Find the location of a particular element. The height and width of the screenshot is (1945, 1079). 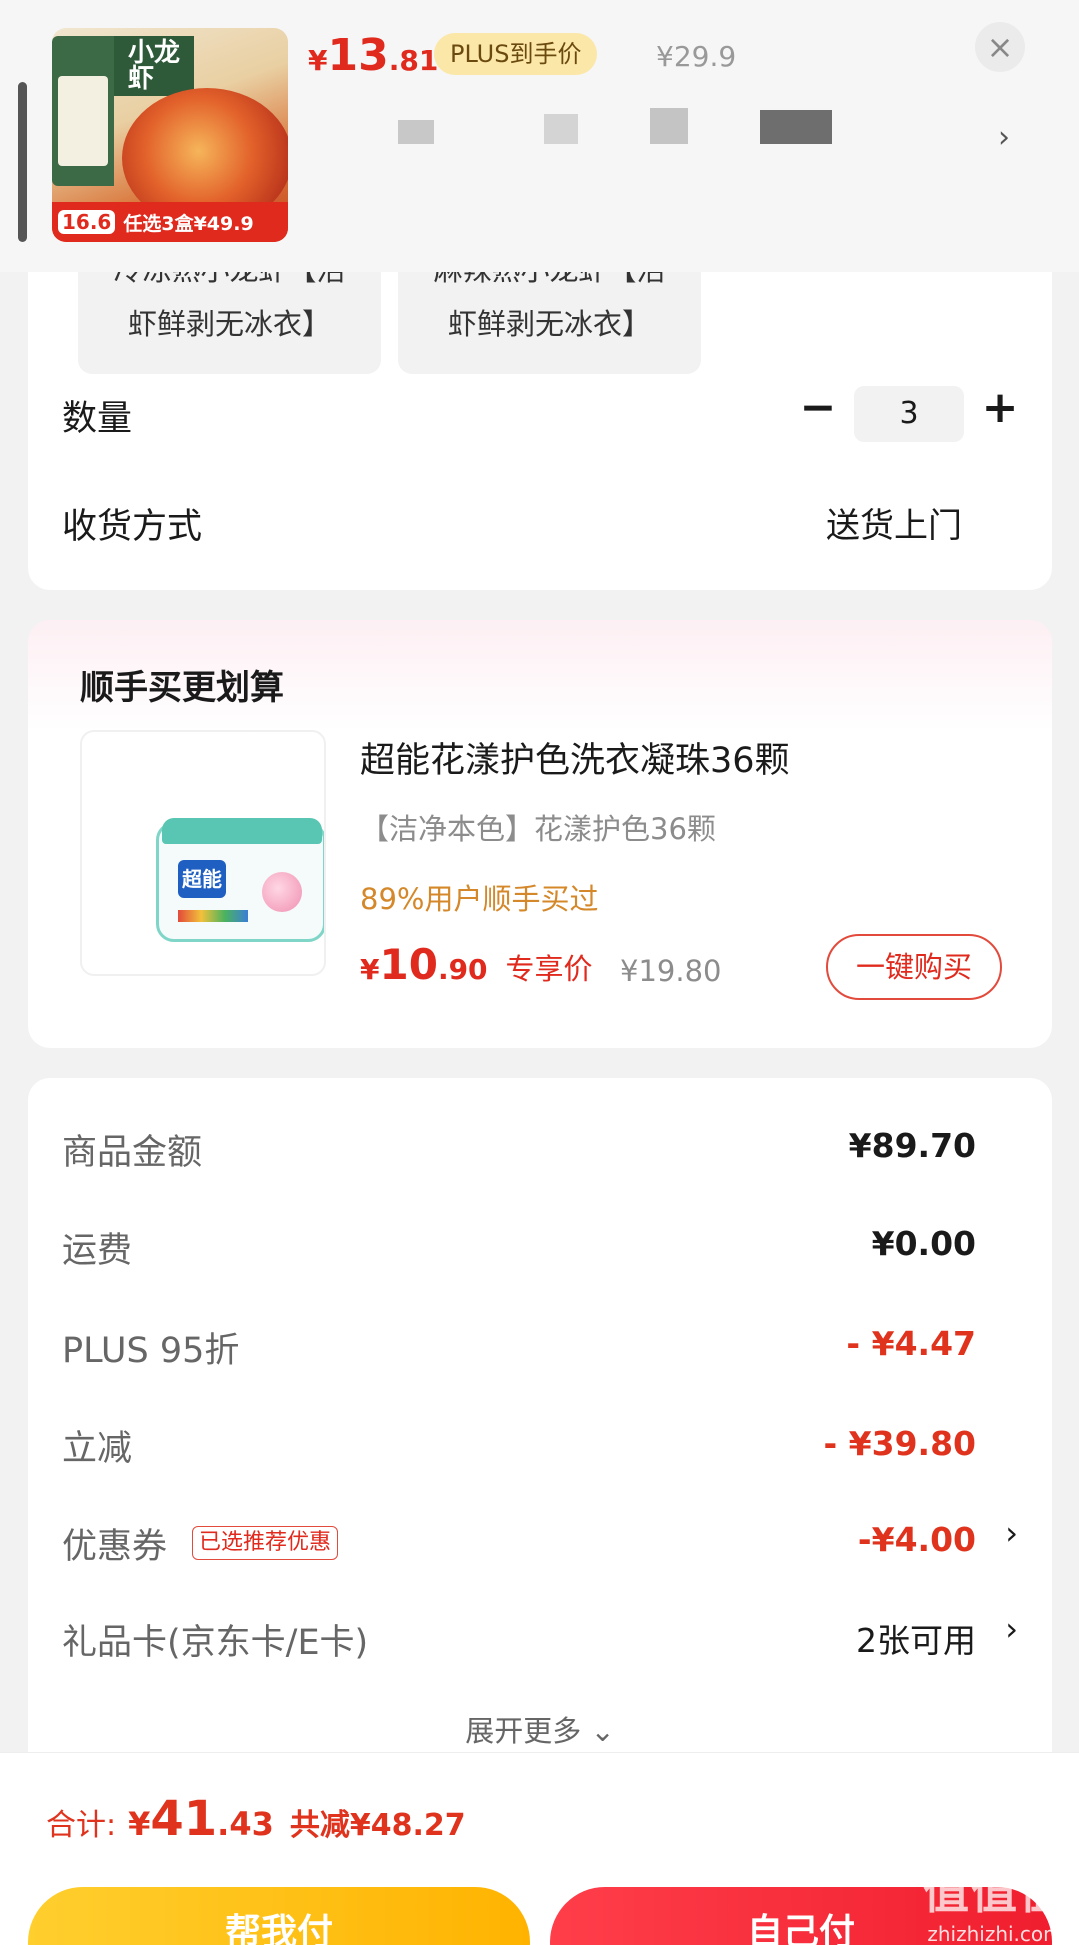

package-title: 小龙虾 is located at coordinates (154, 66).